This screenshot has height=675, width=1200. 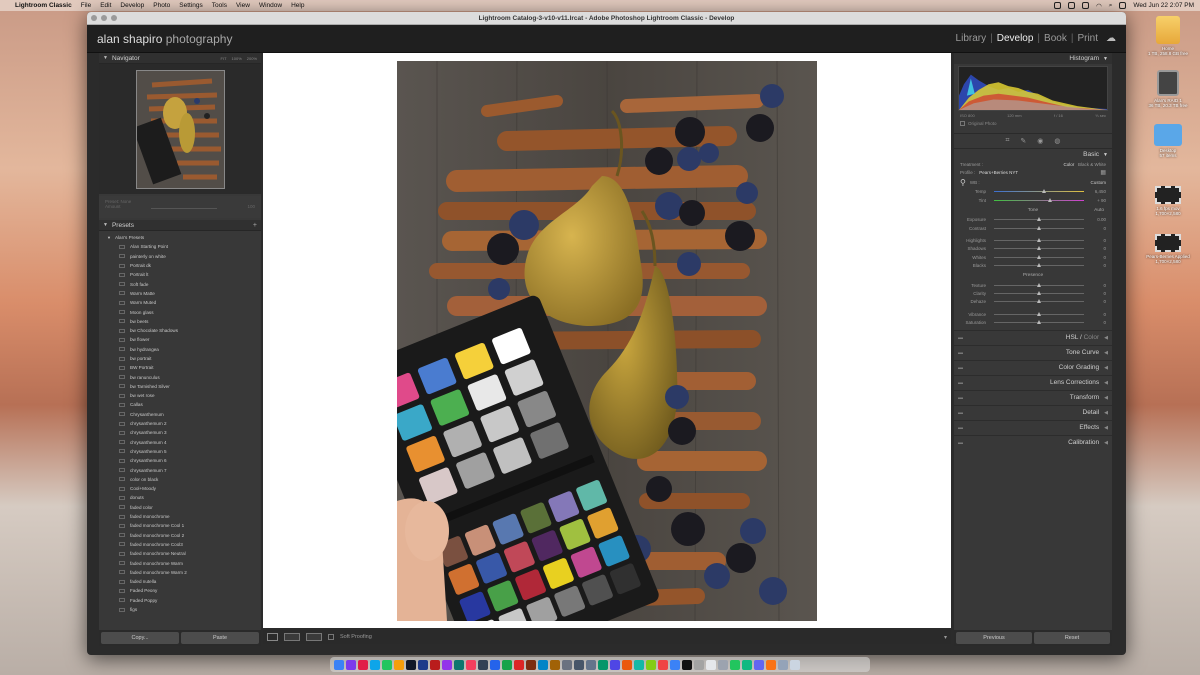 What do you see at coordinates (331, 637) in the screenshot?
I see `soft-proofing-checkbox` at bounding box center [331, 637].